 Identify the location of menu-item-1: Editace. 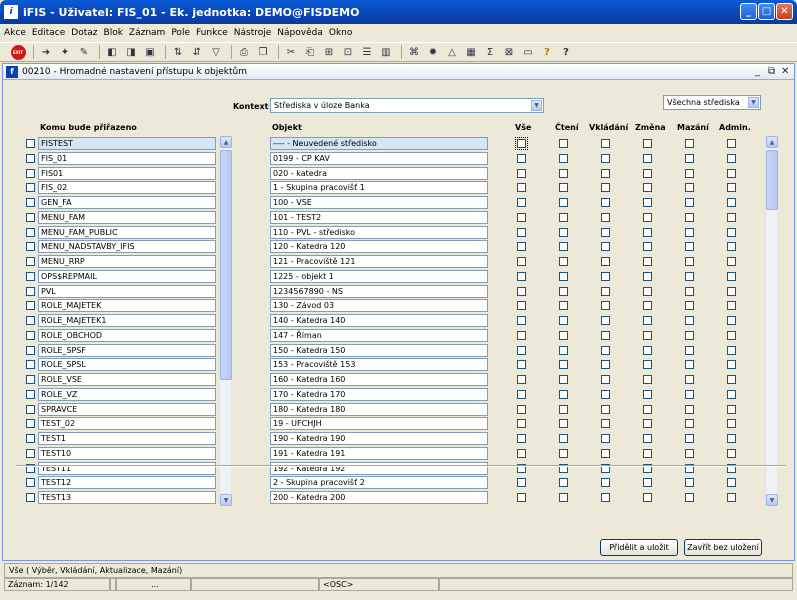
(48, 33).